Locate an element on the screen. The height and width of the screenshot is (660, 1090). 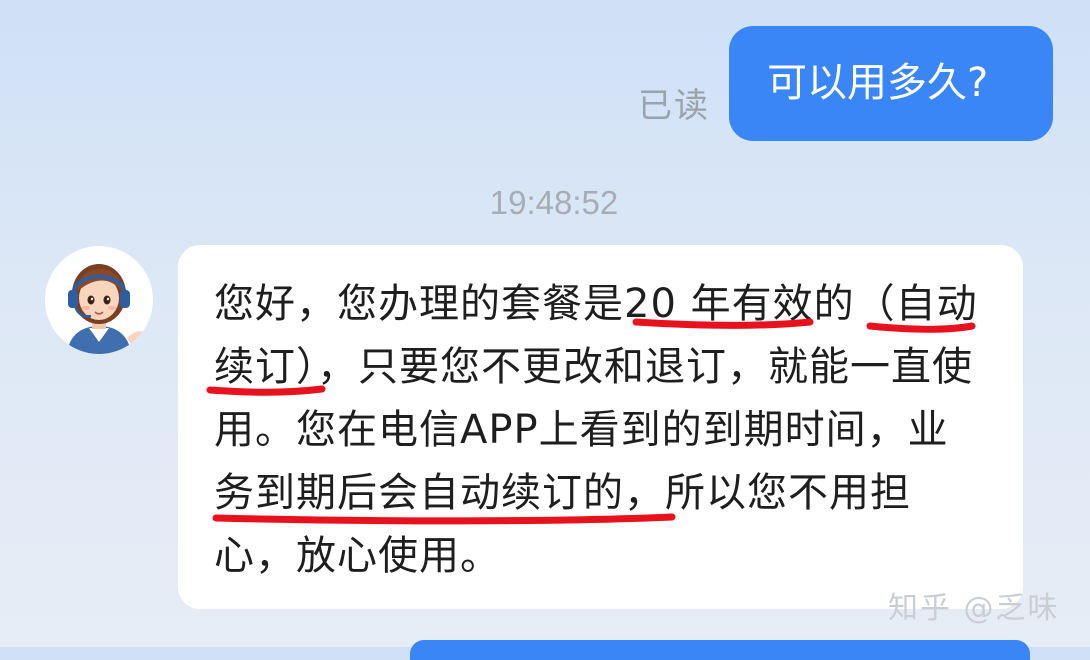
watermark: 知乎 @乏味 is located at coordinates (974, 608).